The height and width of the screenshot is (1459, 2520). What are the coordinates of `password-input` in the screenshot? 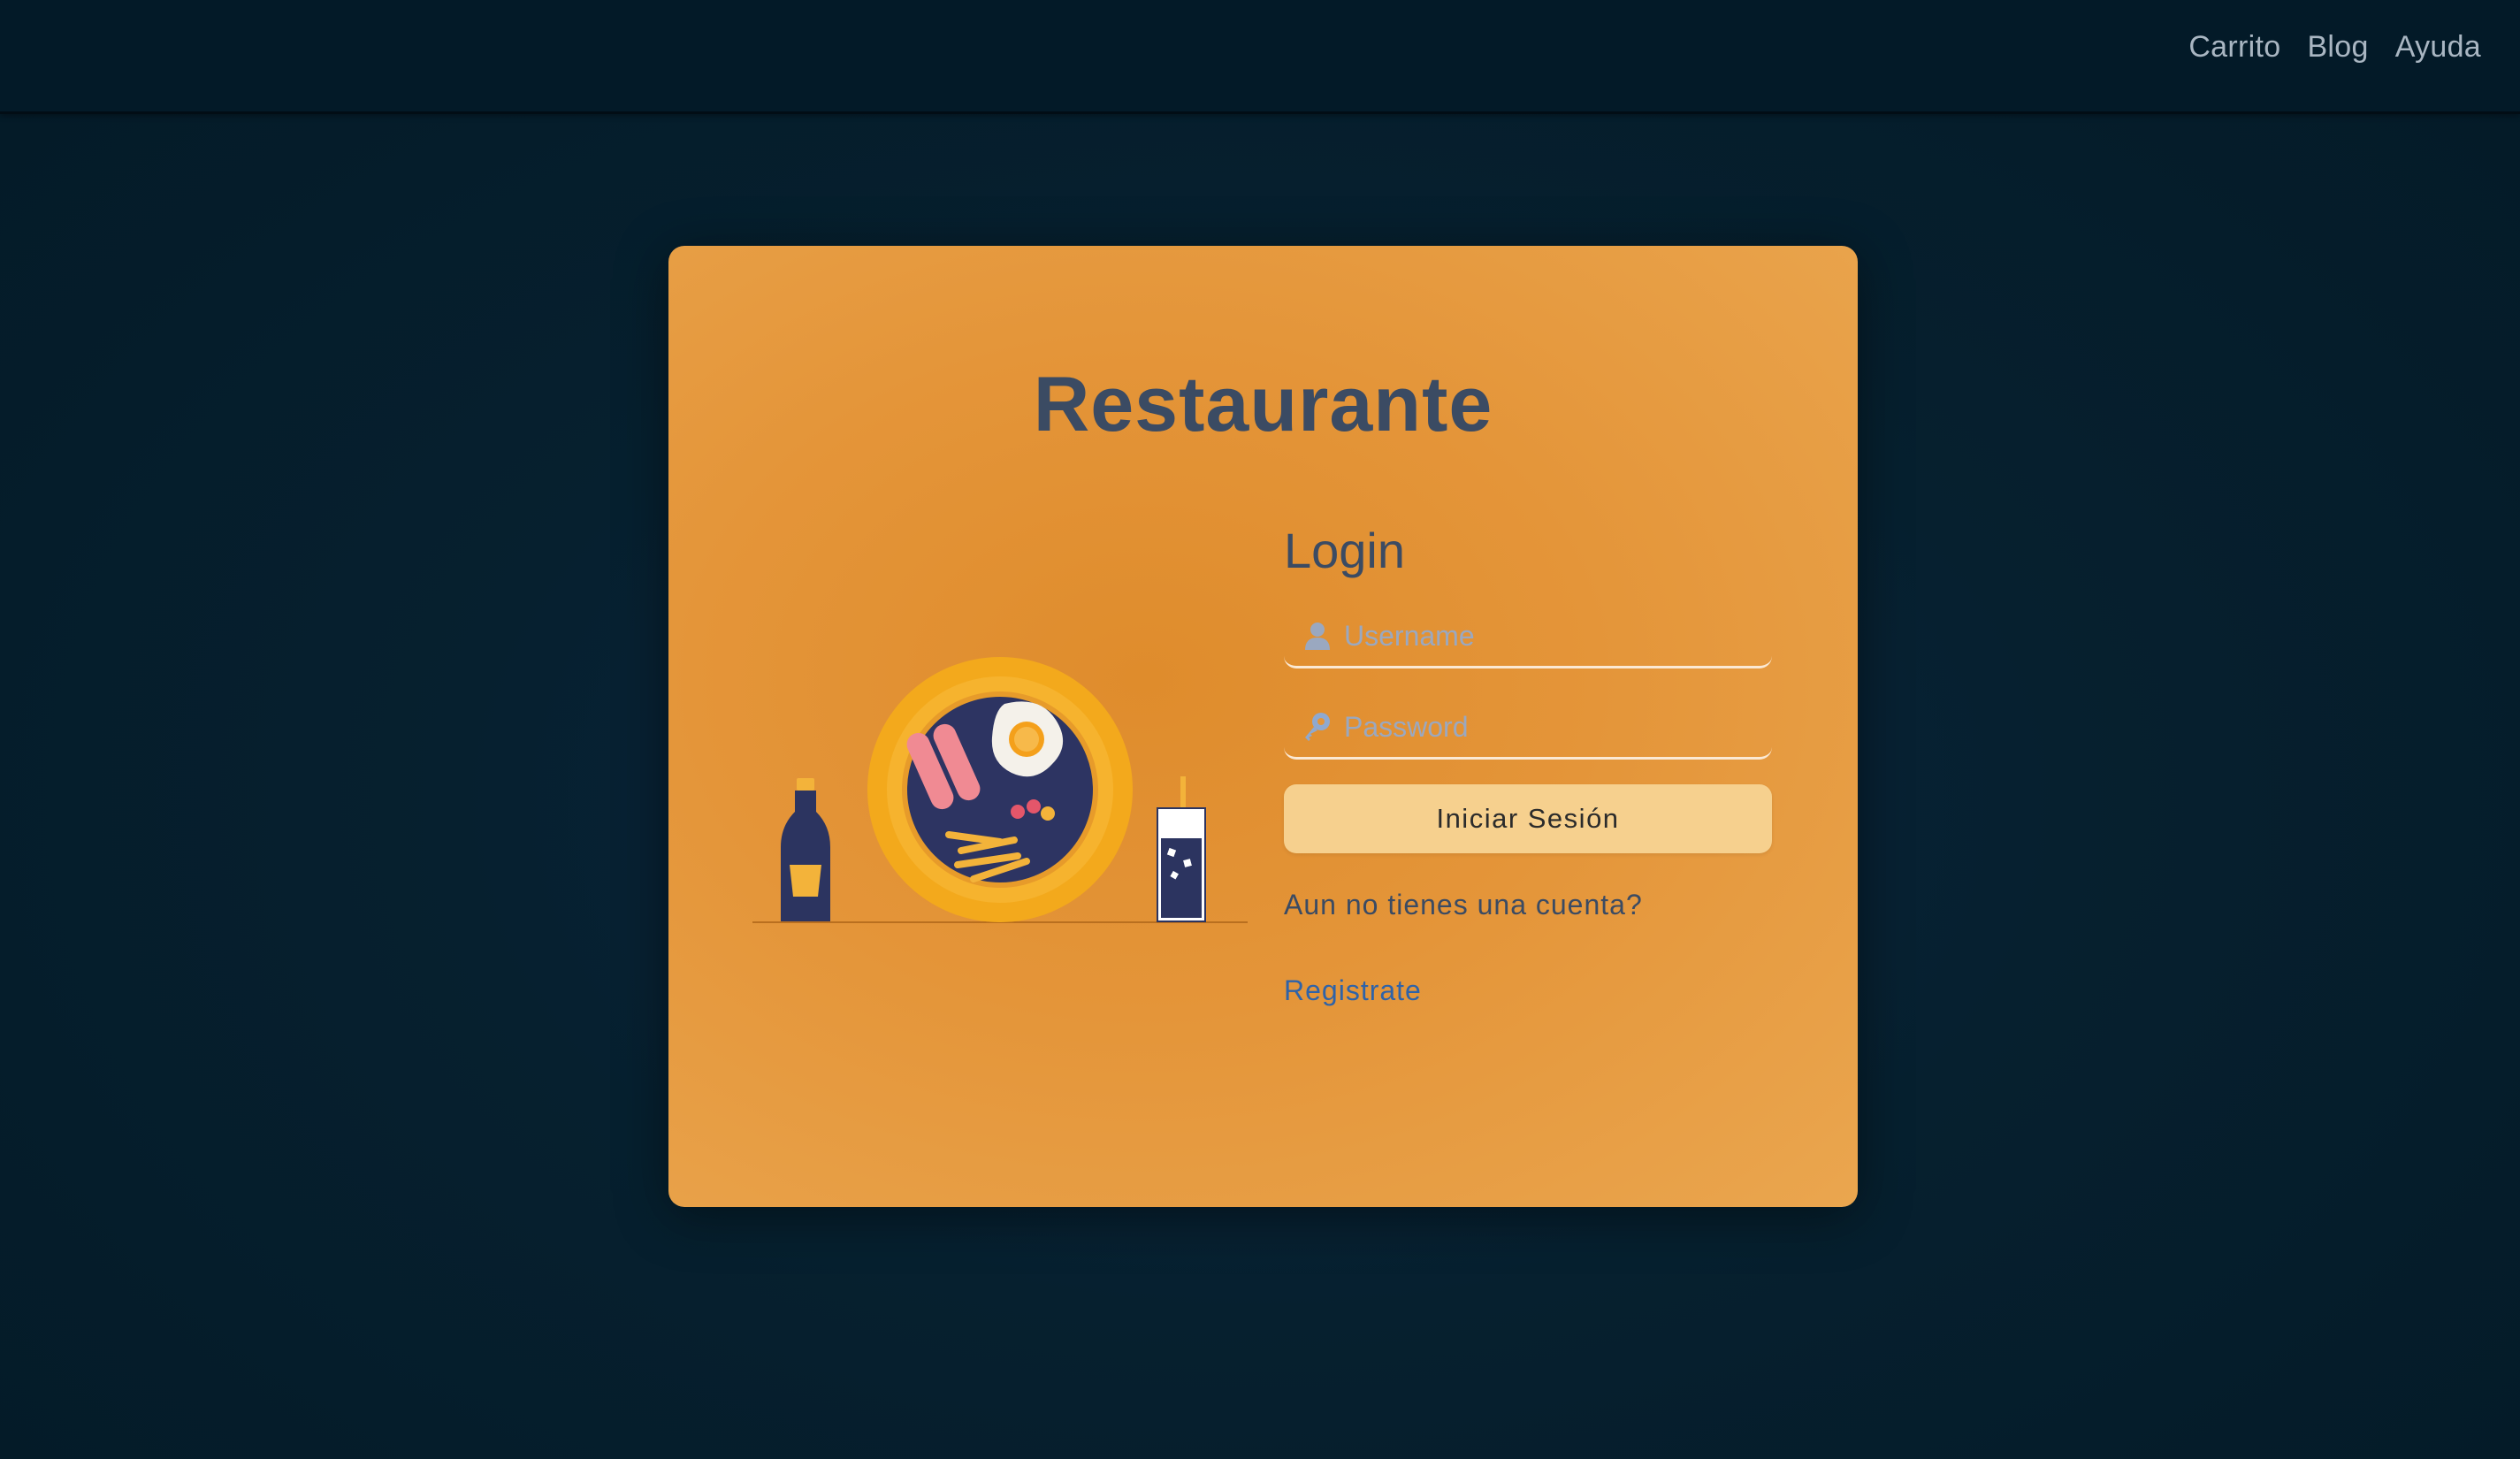 It's located at (1551, 727).